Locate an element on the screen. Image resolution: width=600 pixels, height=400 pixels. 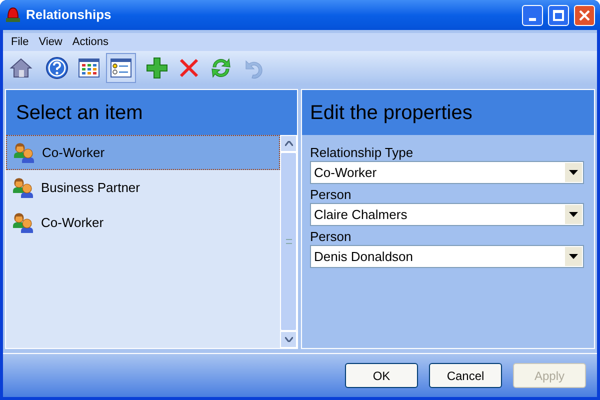
menu-item: File is located at coordinates (20, 42).